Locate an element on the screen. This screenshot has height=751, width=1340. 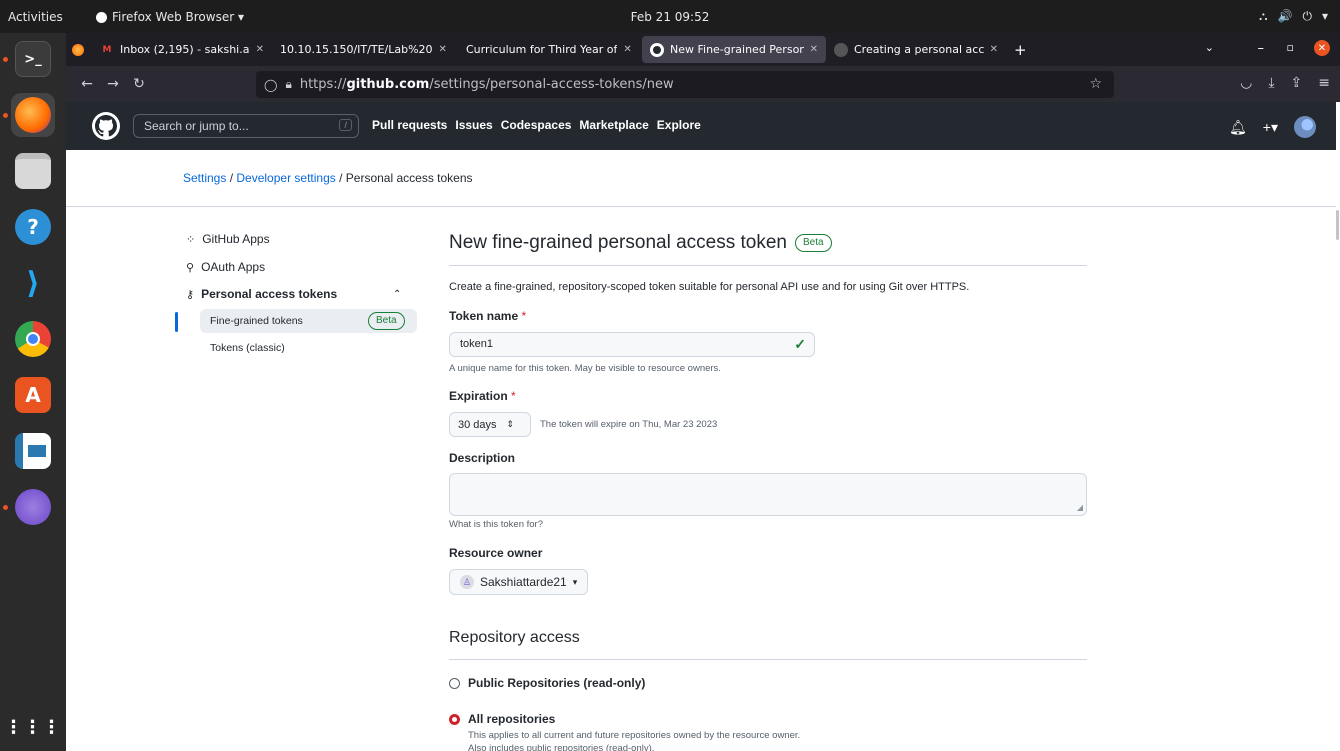
folder-icon is located at coordinates (33, 171).